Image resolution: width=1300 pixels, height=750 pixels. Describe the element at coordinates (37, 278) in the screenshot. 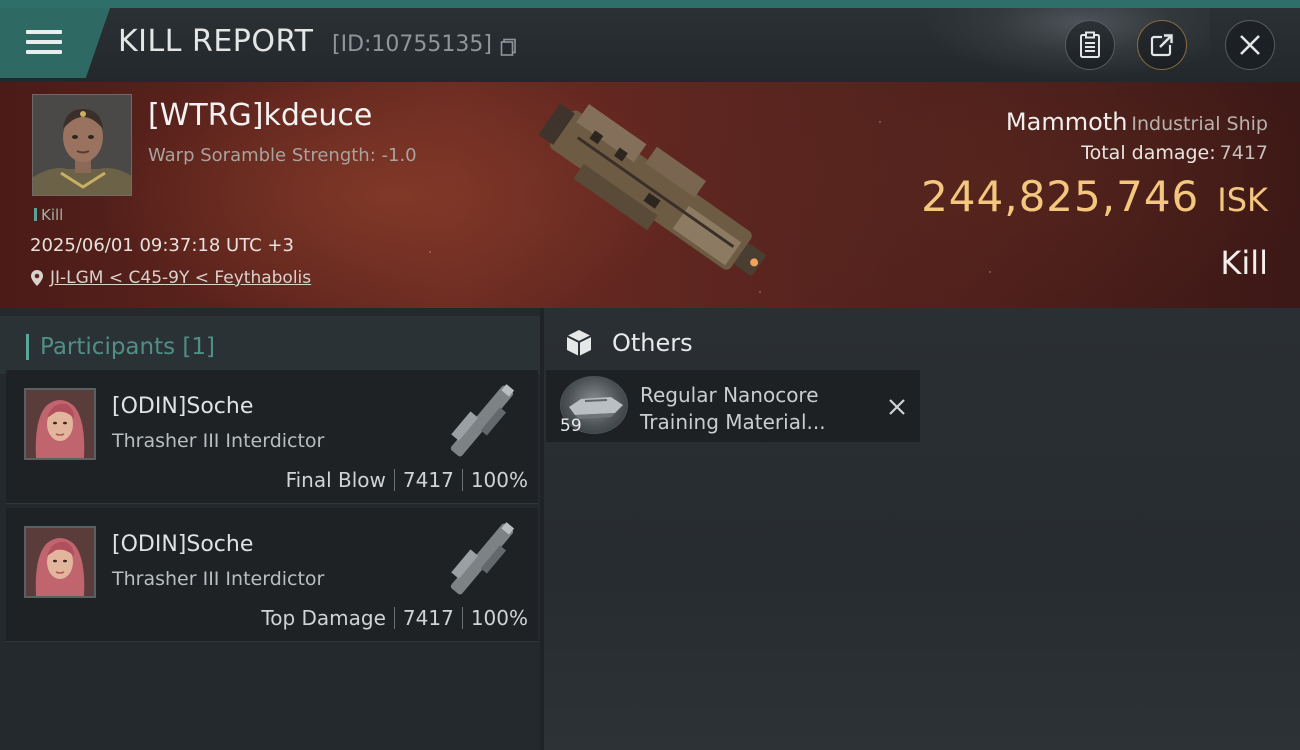

I see `location-pin-icon` at that location.